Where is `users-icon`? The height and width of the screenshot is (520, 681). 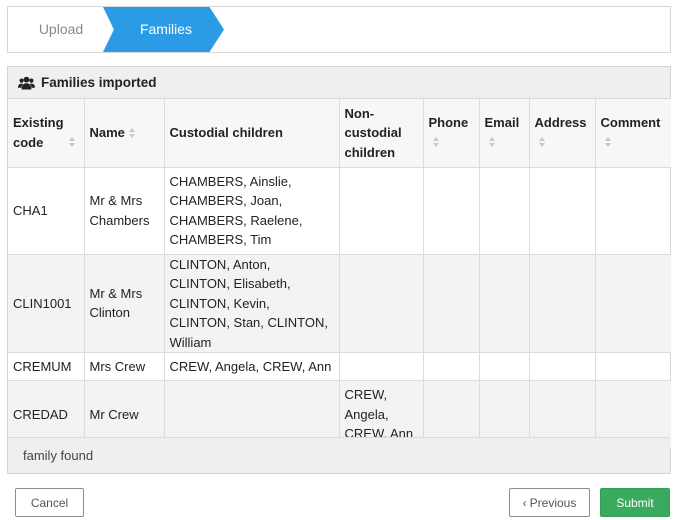
users-icon is located at coordinates (26, 83).